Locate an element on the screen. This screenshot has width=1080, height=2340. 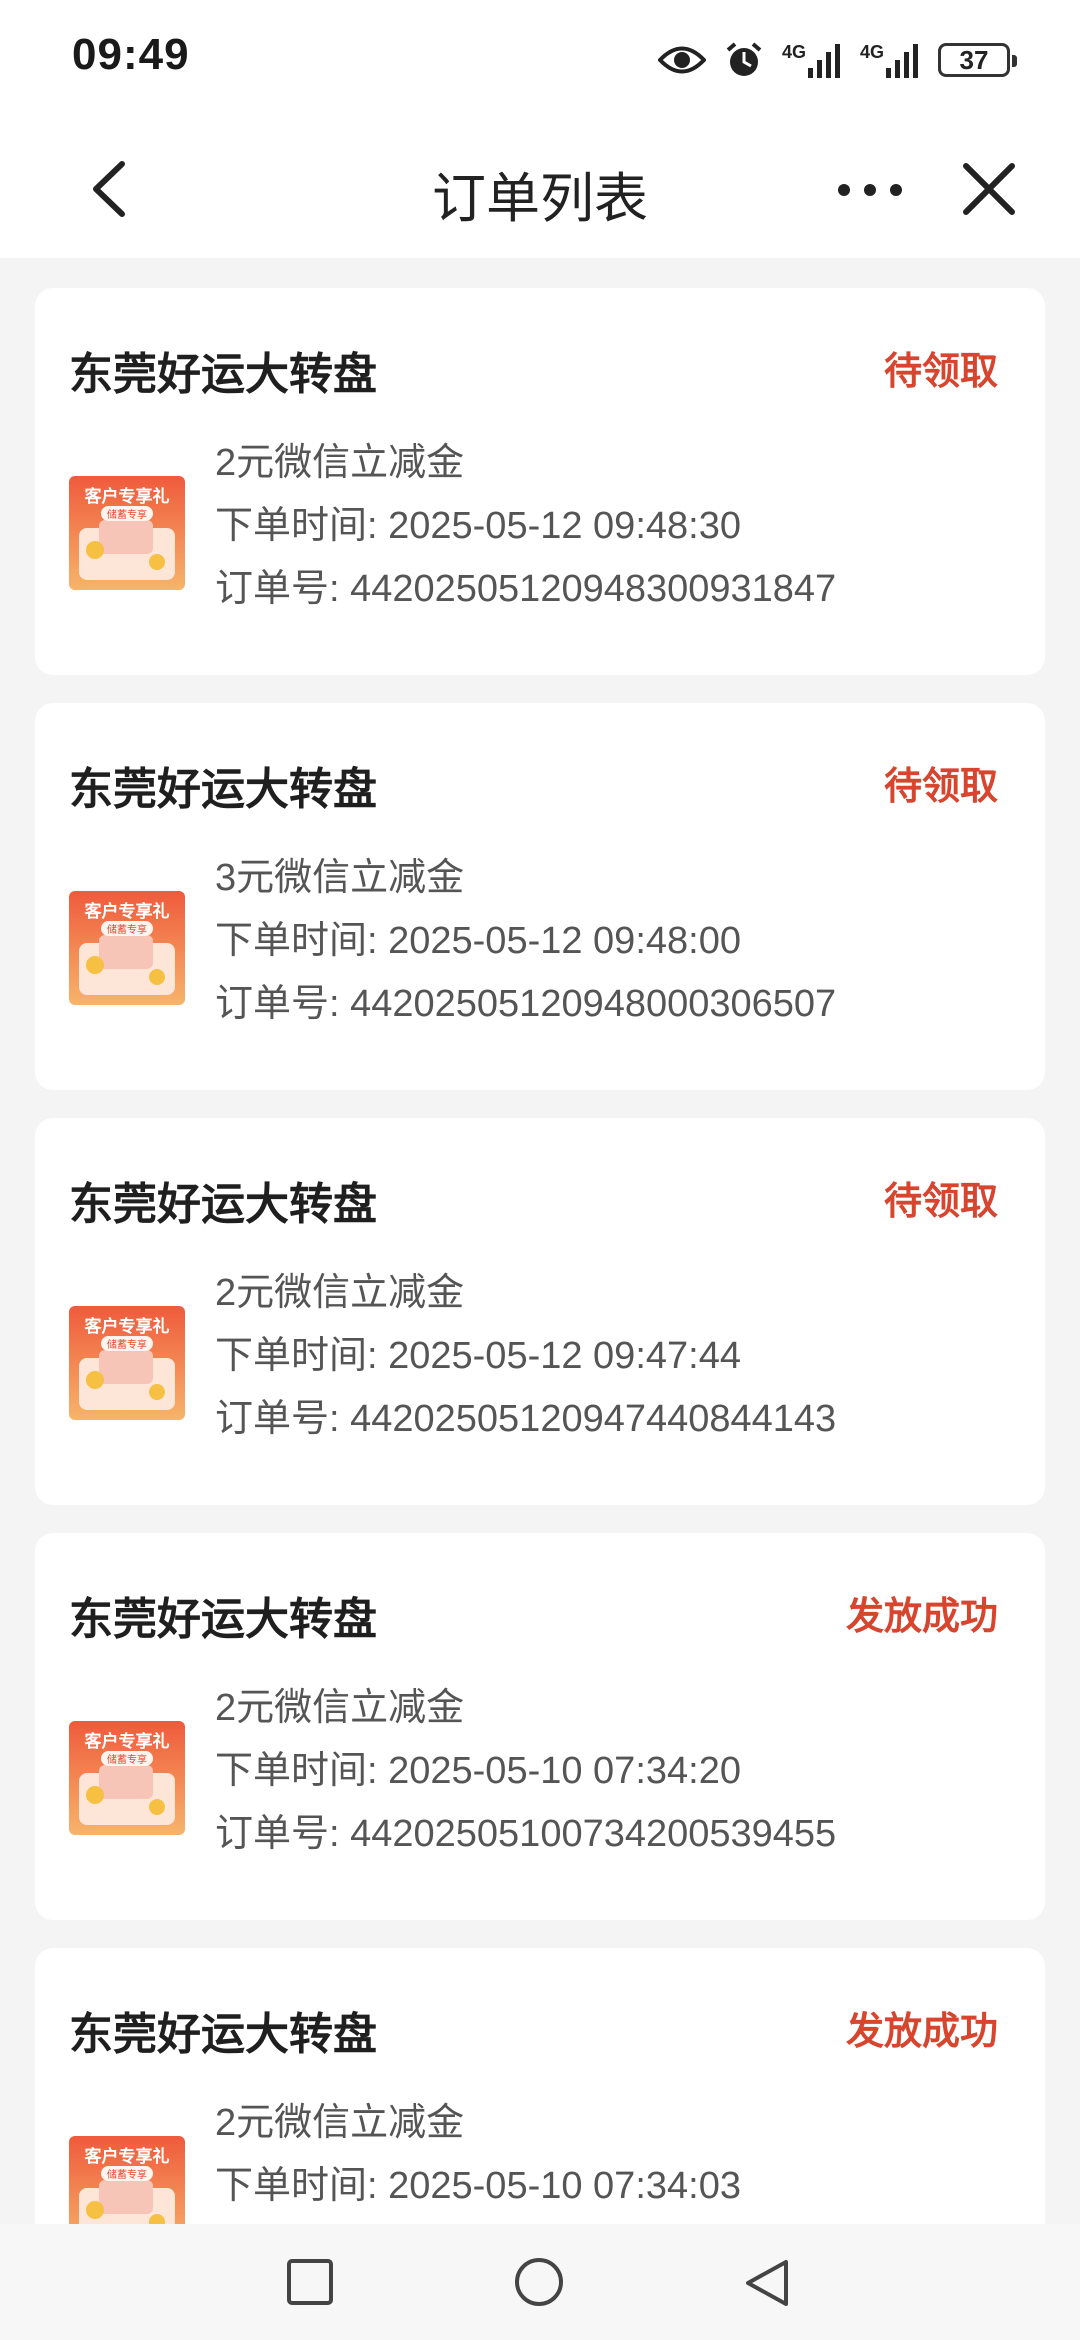
order-time: 下单时间: 2025-05-10 07:34:03 is located at coordinates (478, 2186).